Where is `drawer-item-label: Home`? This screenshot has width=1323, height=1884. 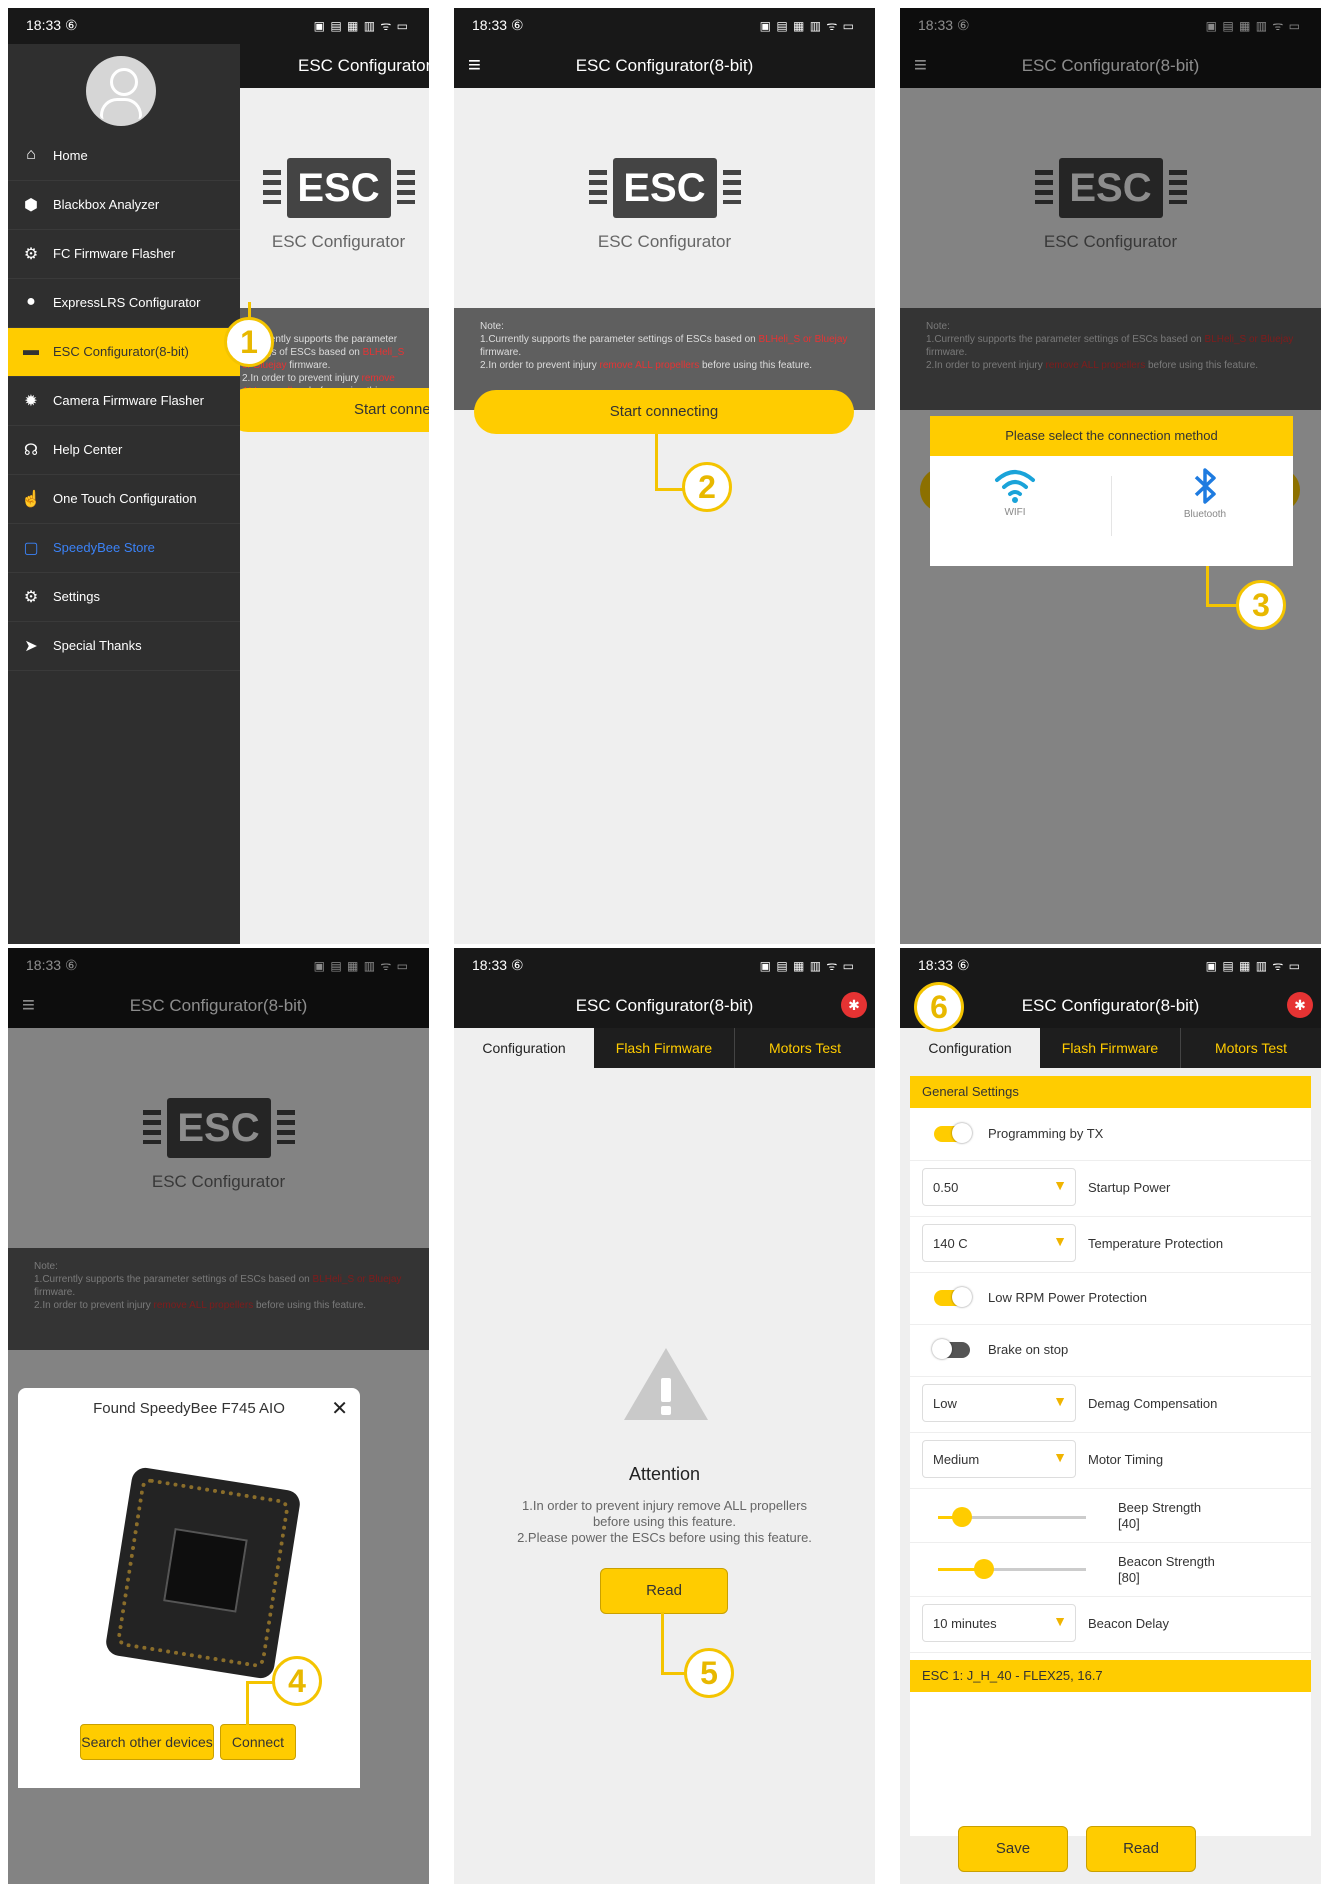
drawer-item-label: Home is located at coordinates (70, 155).